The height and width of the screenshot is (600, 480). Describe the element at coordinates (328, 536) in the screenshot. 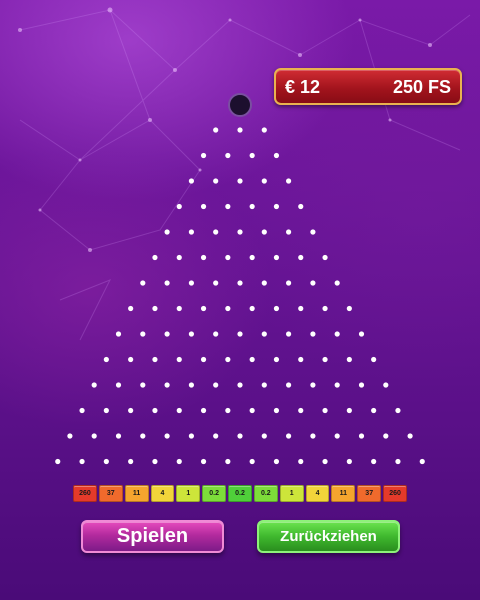

I see `withdraw-button: Zurückziehen` at that location.